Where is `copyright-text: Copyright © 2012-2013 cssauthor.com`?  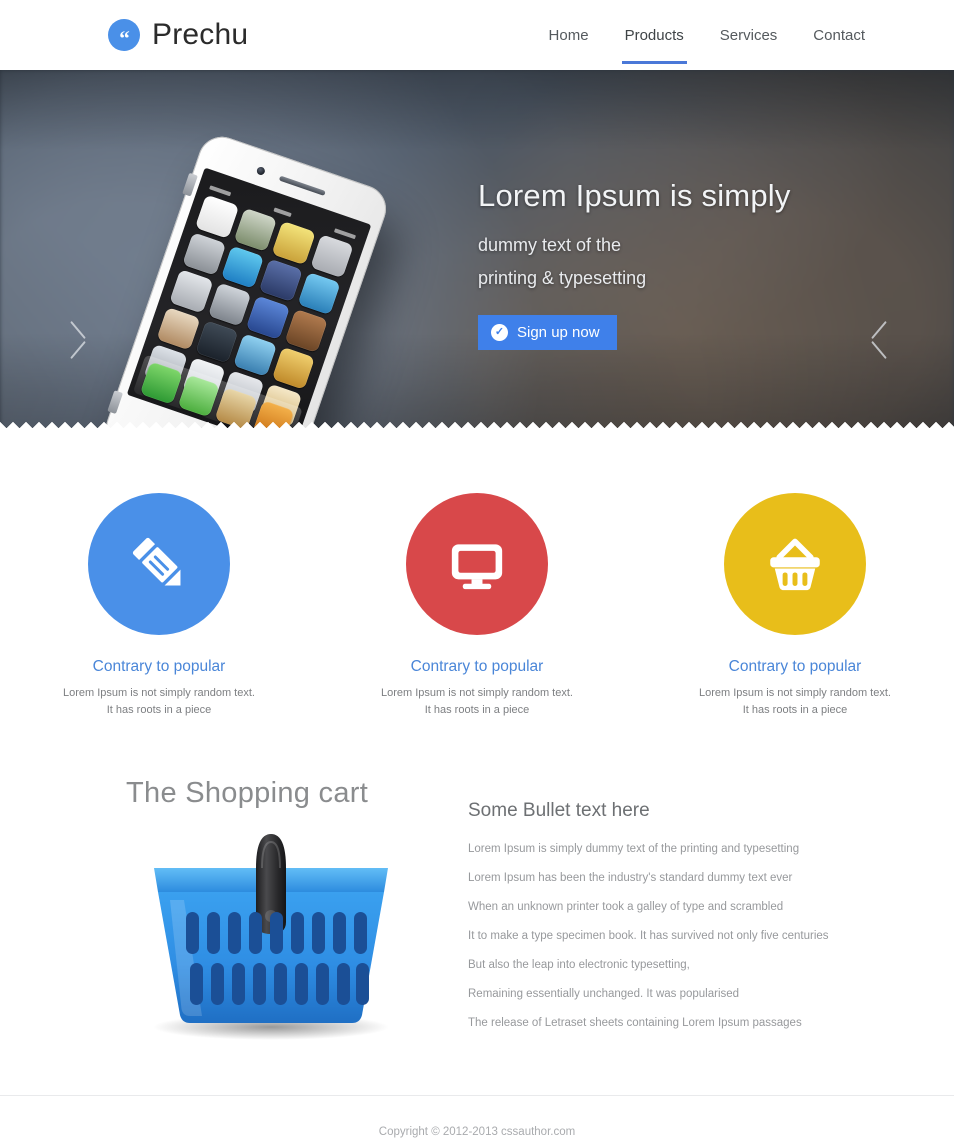
copyright-text: Copyright © 2012-2013 cssauthor.com is located at coordinates (477, 1132).